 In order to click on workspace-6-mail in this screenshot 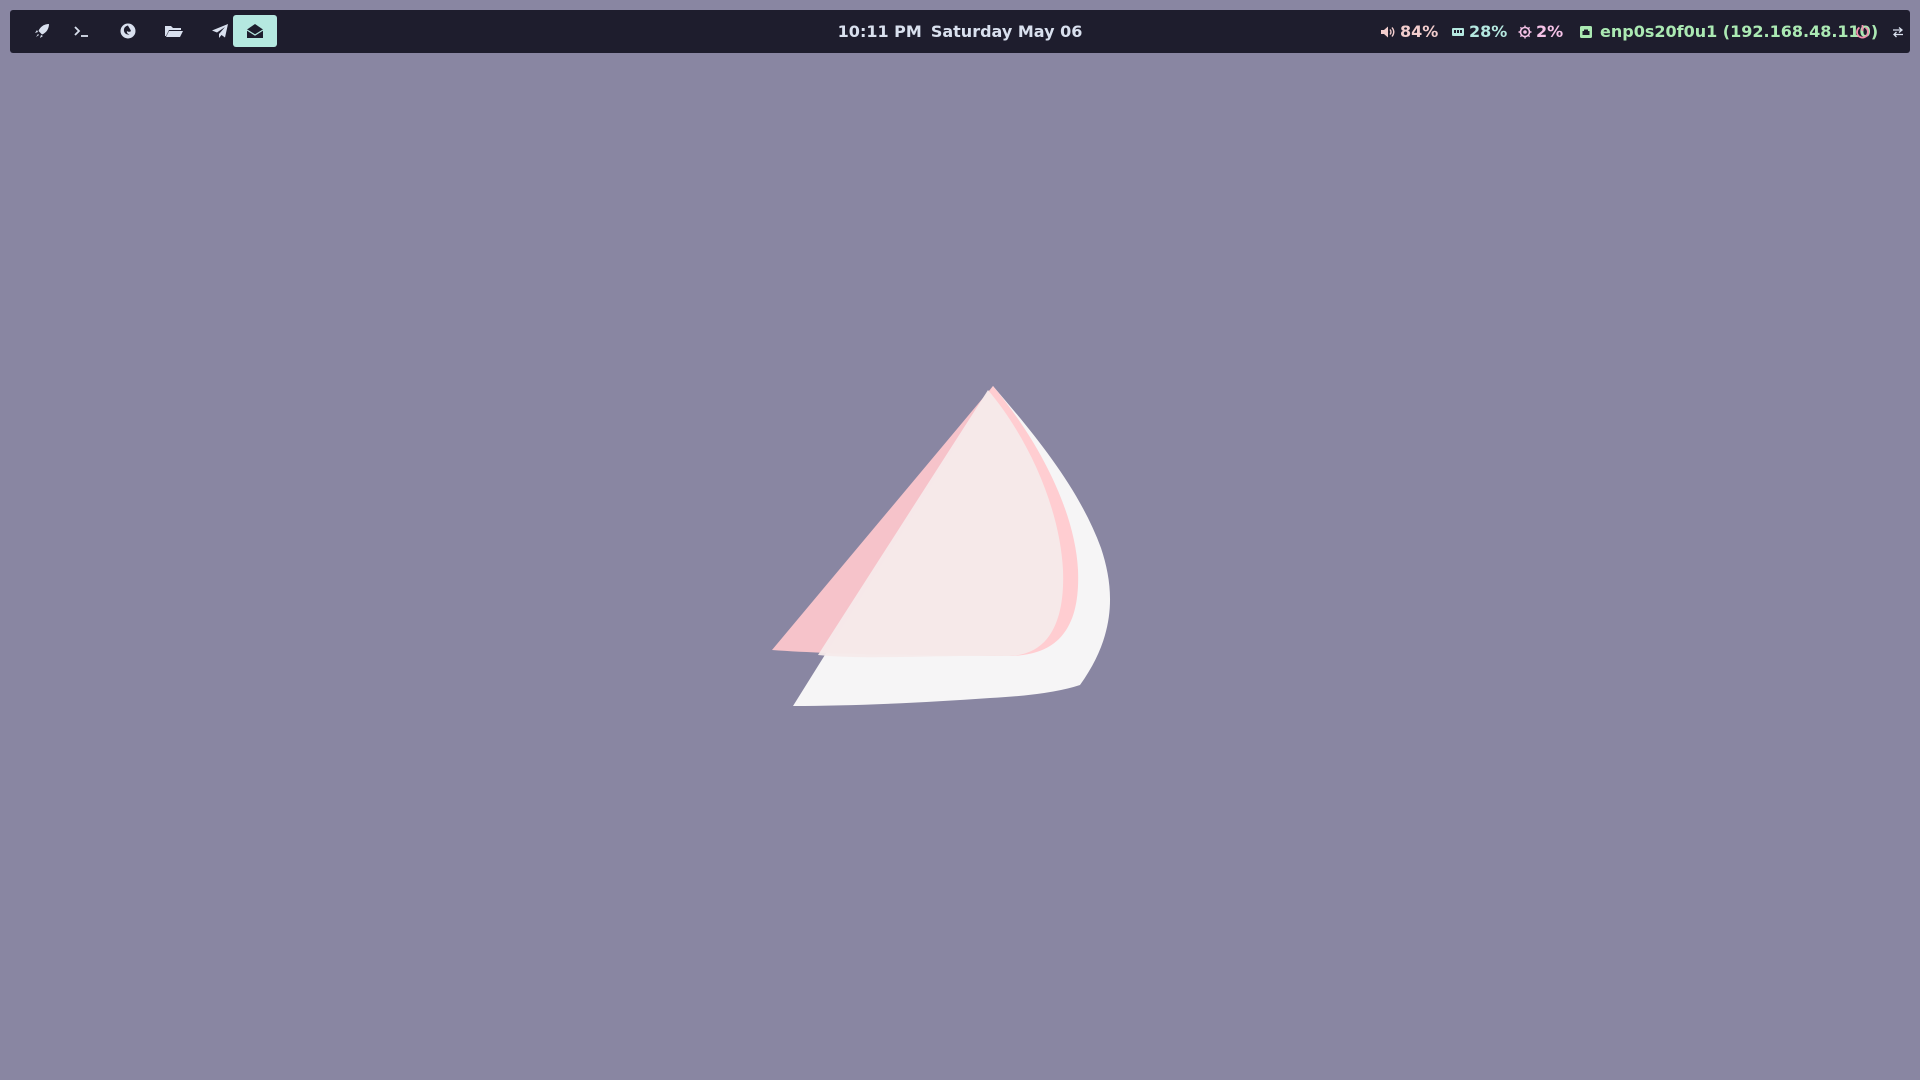, I will do `click(255, 31)`.